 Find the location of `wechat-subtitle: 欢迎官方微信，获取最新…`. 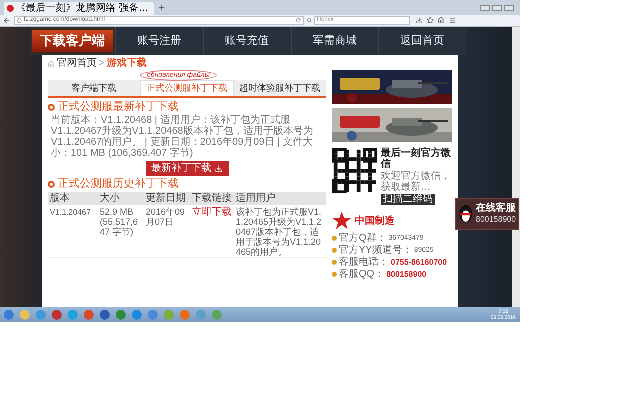

wechat-subtitle: 欢迎官方微信，获取最新… is located at coordinates (416, 182).